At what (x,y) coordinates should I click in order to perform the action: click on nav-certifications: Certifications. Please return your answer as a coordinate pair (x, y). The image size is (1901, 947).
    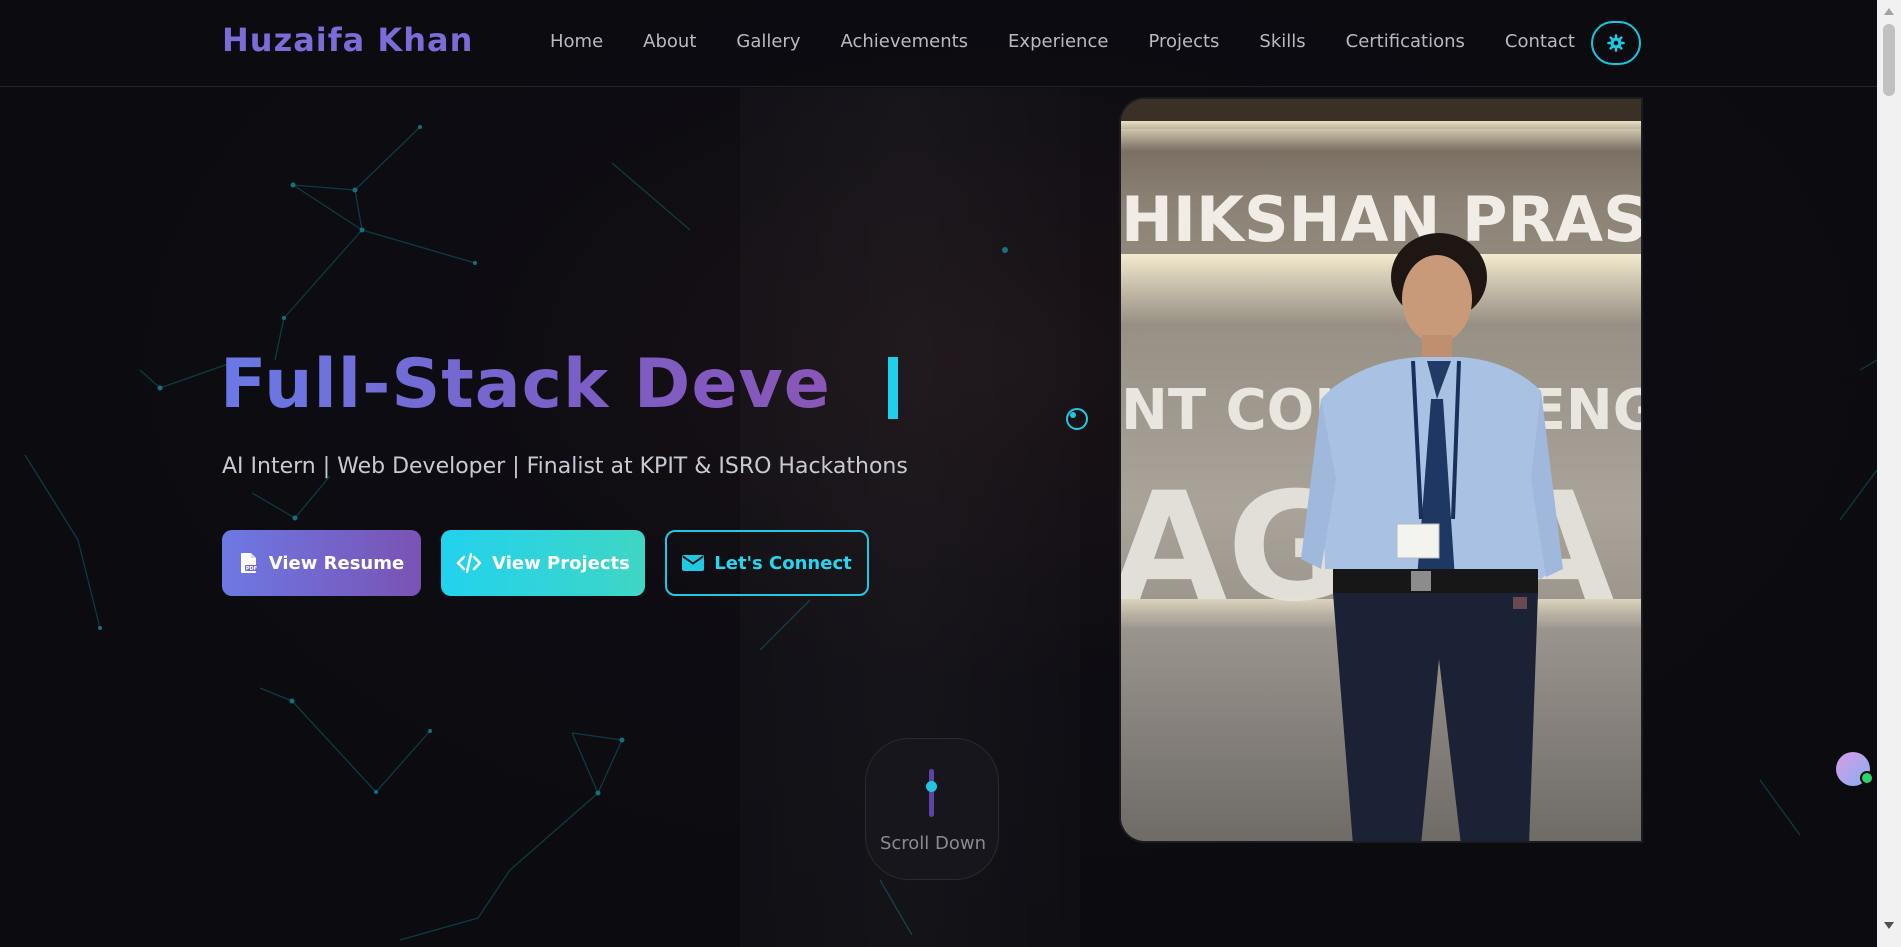
    Looking at the image, I should click on (1405, 42).